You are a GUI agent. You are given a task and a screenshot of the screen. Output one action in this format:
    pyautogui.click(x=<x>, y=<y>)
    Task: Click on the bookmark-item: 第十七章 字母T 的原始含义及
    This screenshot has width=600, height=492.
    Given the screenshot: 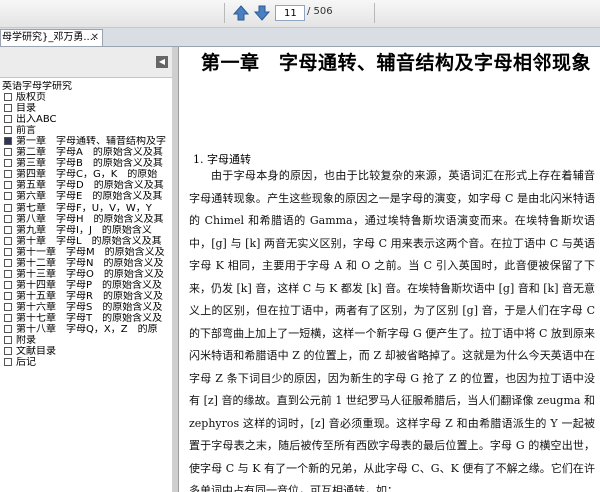 What is the action you would take?
    pyautogui.click(x=86, y=318)
    